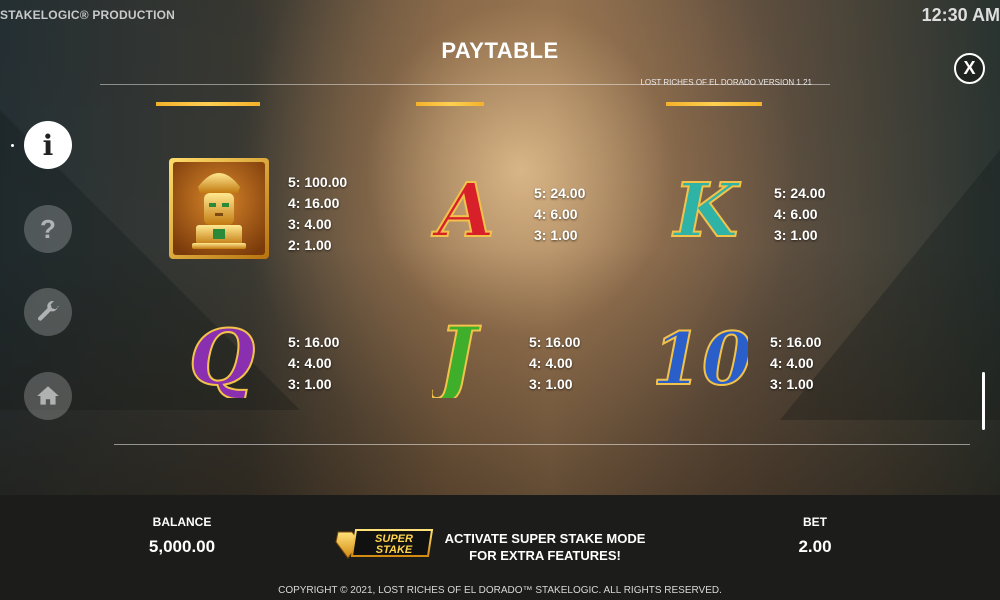 This screenshot has width=1000, height=600. I want to click on wrench-icon, so click(48, 311).